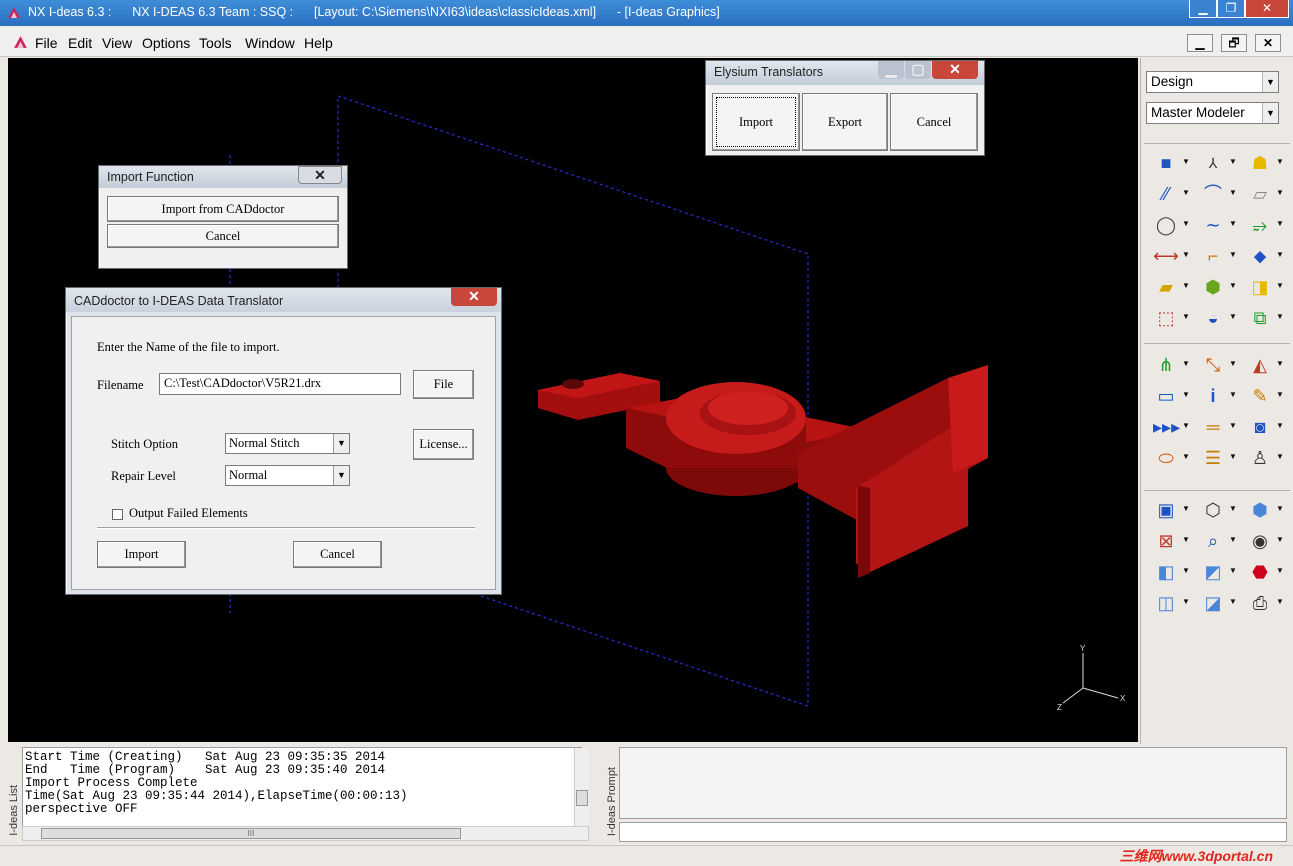 The height and width of the screenshot is (866, 1293). What do you see at coordinates (166, 43) in the screenshot?
I see `menu-options: Options` at bounding box center [166, 43].